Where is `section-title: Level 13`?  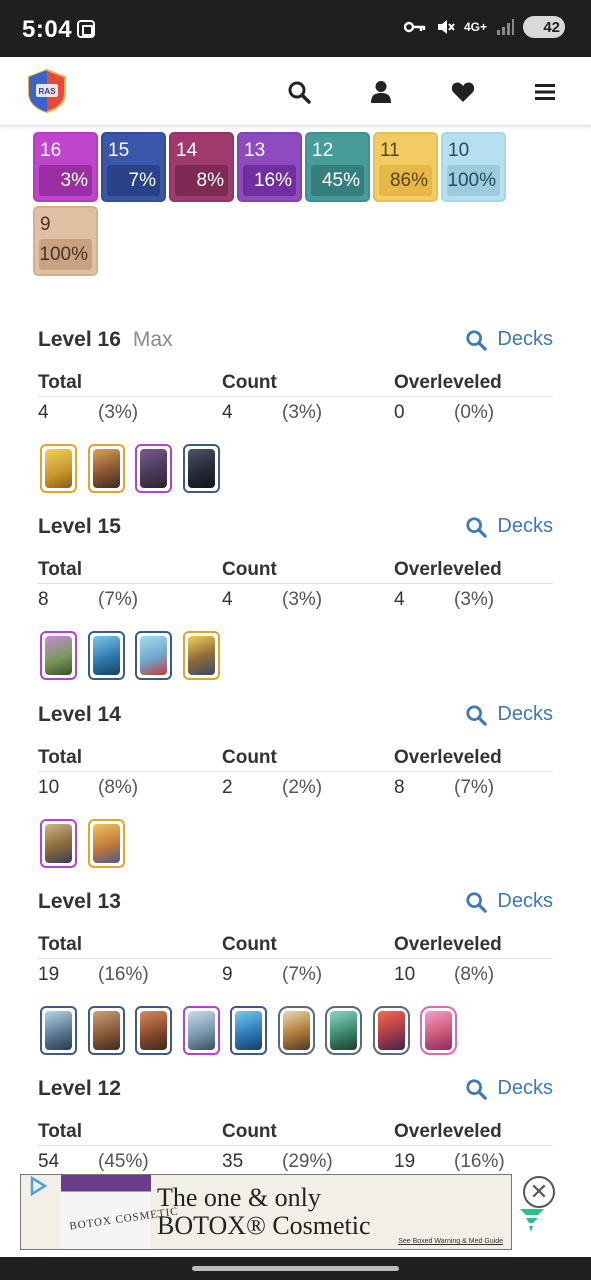
section-title: Level 13 is located at coordinates (79, 901).